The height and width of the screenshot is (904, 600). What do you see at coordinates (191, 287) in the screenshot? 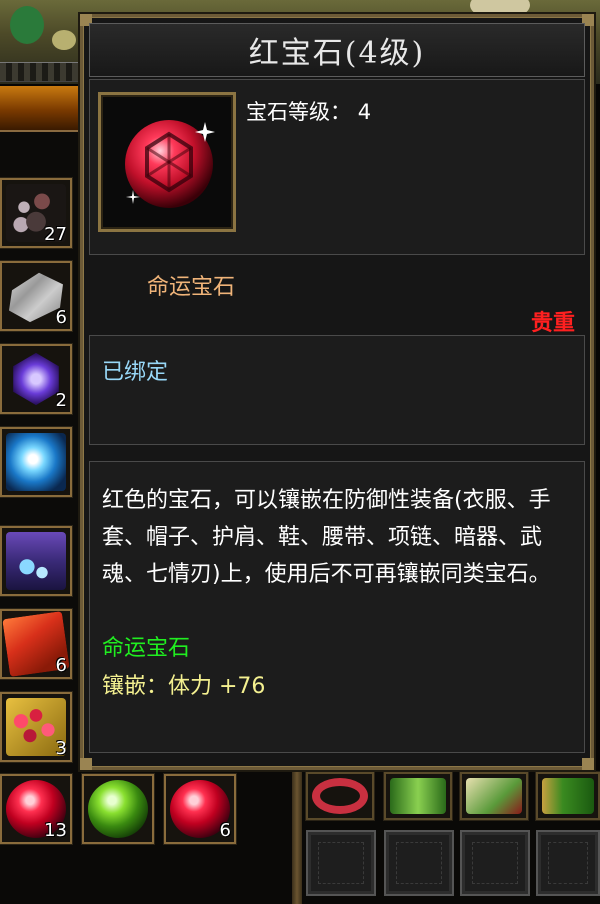
I see `gem-category: 命运宝石` at bounding box center [191, 287].